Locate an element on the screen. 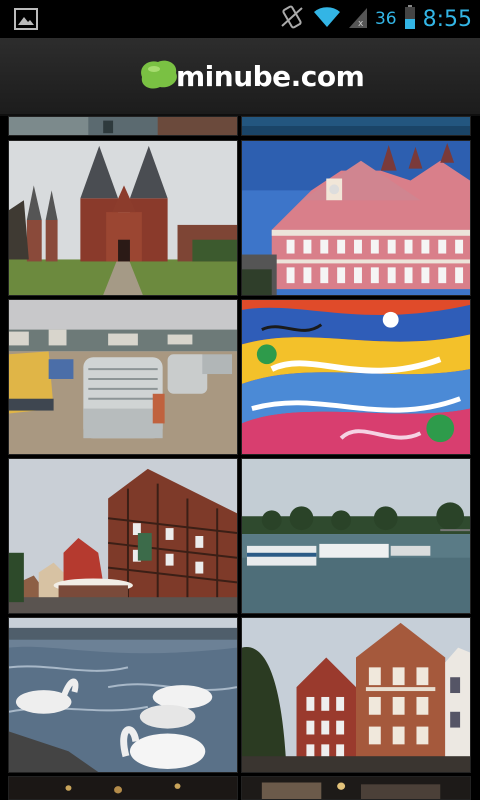  rotation-lock-icon is located at coordinates (292, 19).